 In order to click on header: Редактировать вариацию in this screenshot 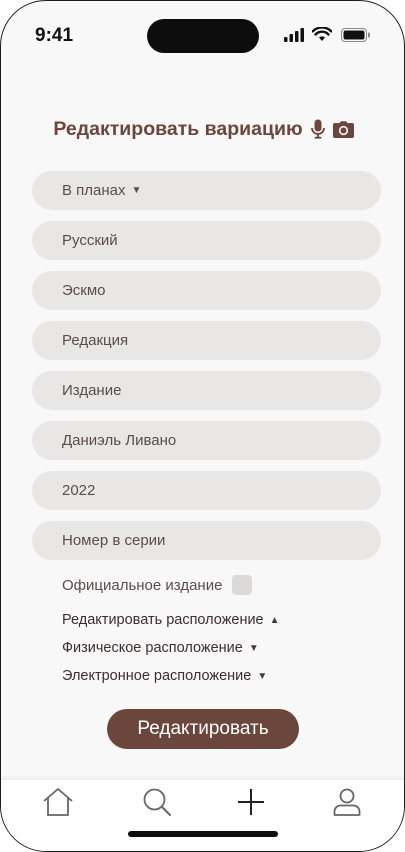, I will do `click(202, 129)`.